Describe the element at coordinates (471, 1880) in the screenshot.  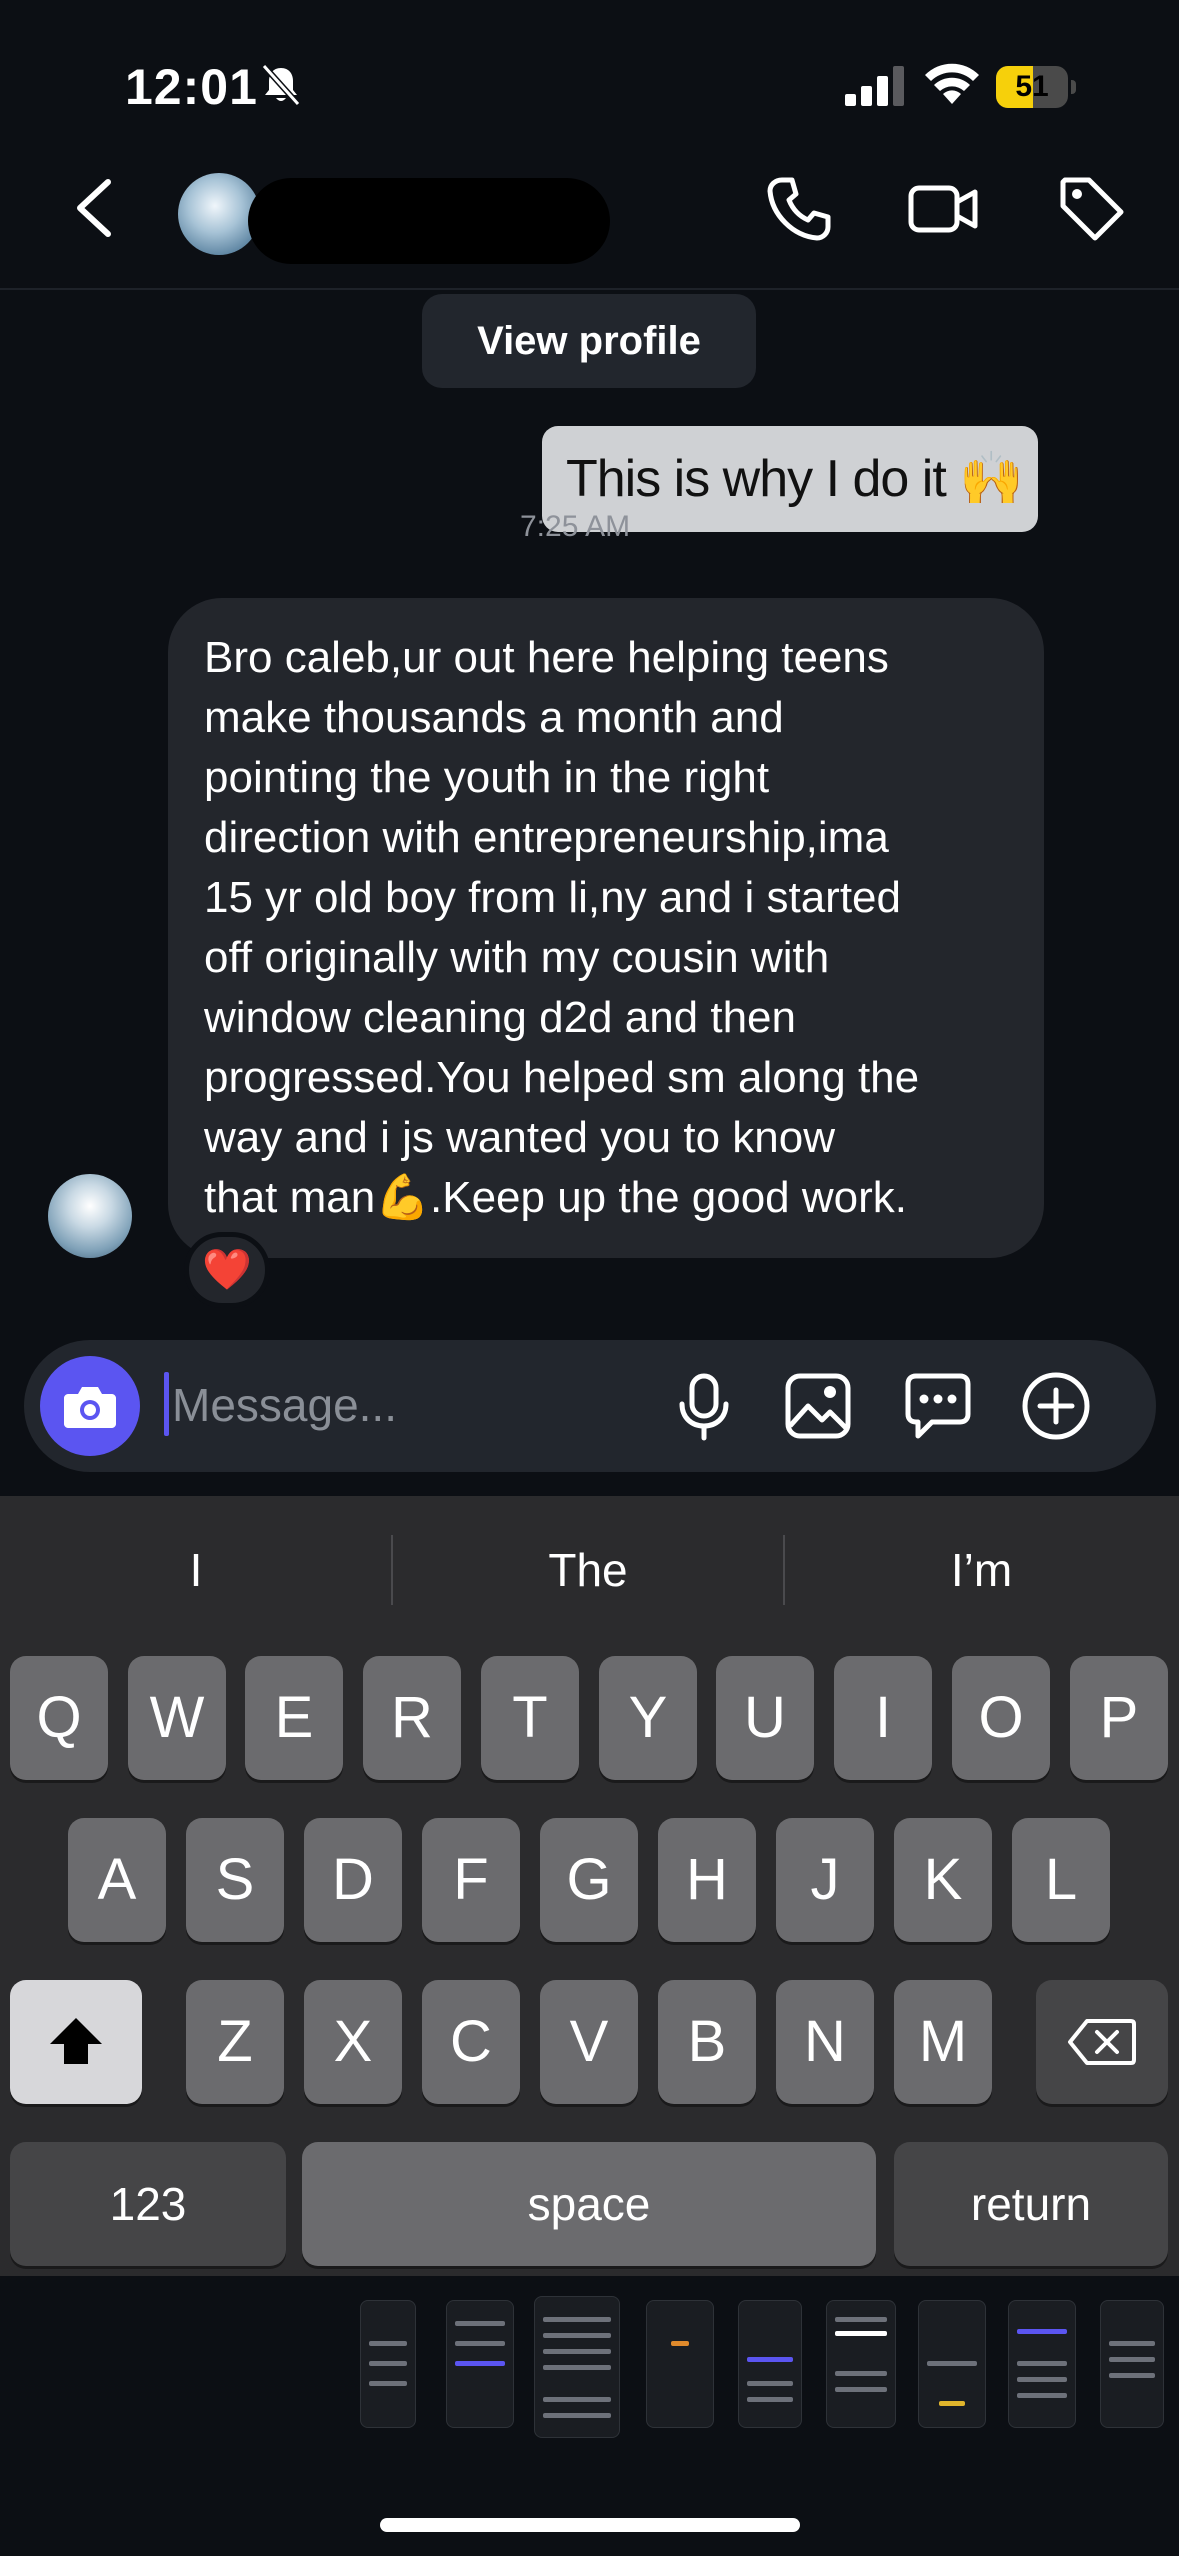
I see `key-f: F` at that location.